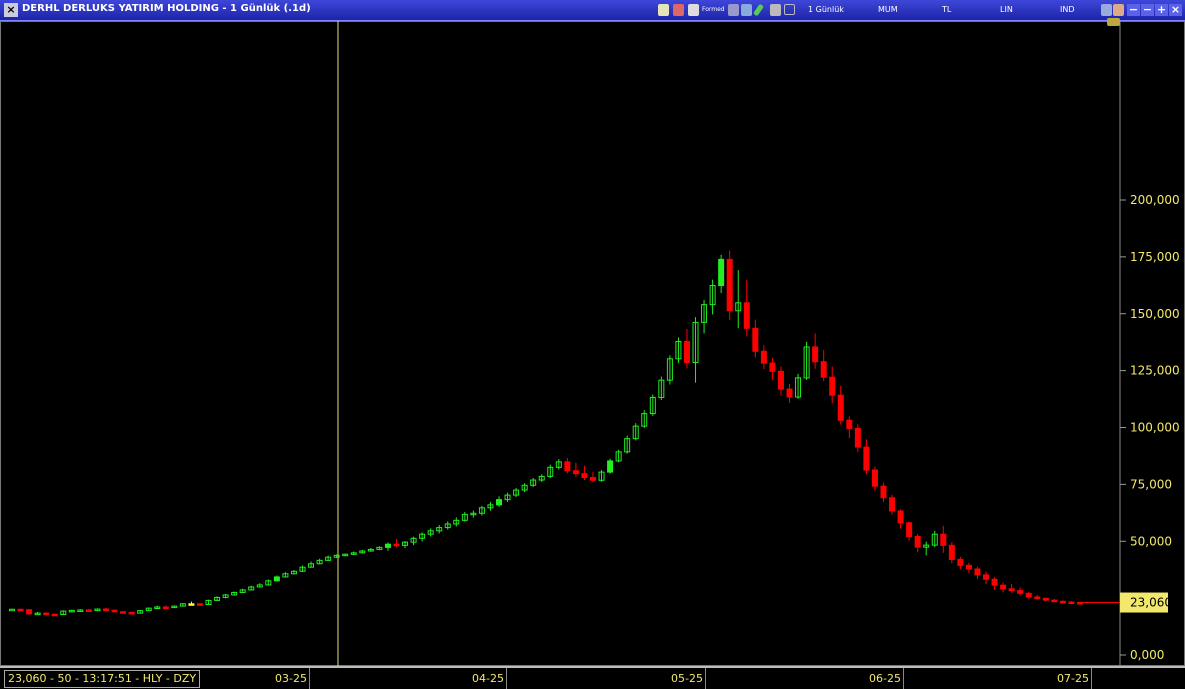  I want to click on x-tick-label: 04-25, so click(488, 678).